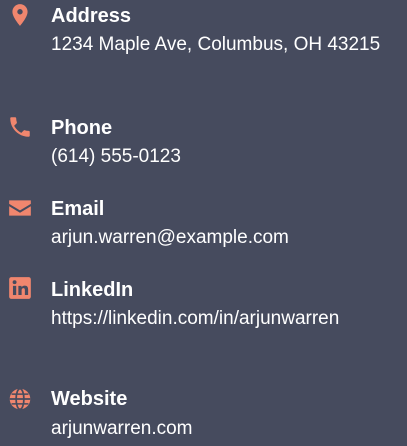 Image resolution: width=407 pixels, height=446 pixels. Describe the element at coordinates (78, 209) in the screenshot. I see `contact-title-email: Email` at that location.